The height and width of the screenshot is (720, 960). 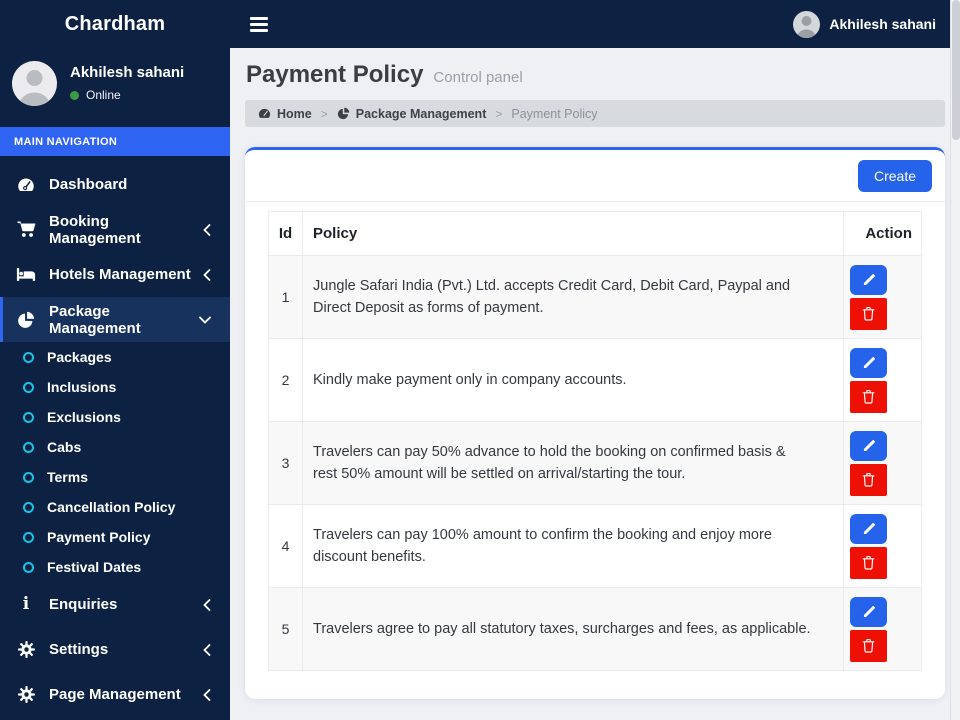 I want to click on breadcrumb-label: Home, so click(x=294, y=113).